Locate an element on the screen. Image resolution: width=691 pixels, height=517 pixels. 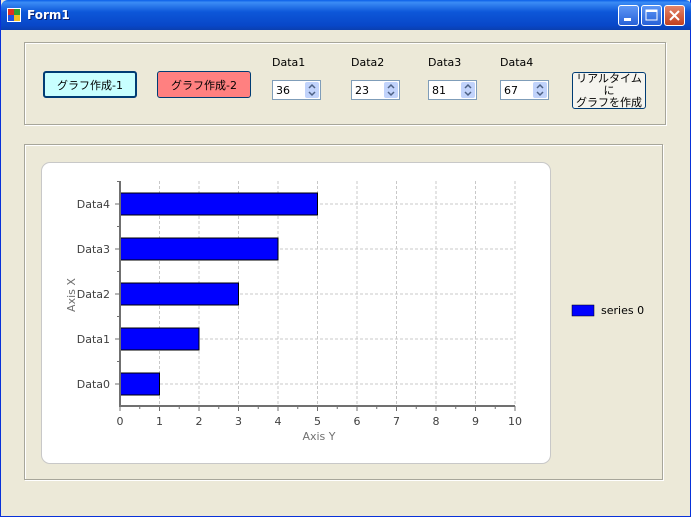
bar-data0 is located at coordinates (139, 384).